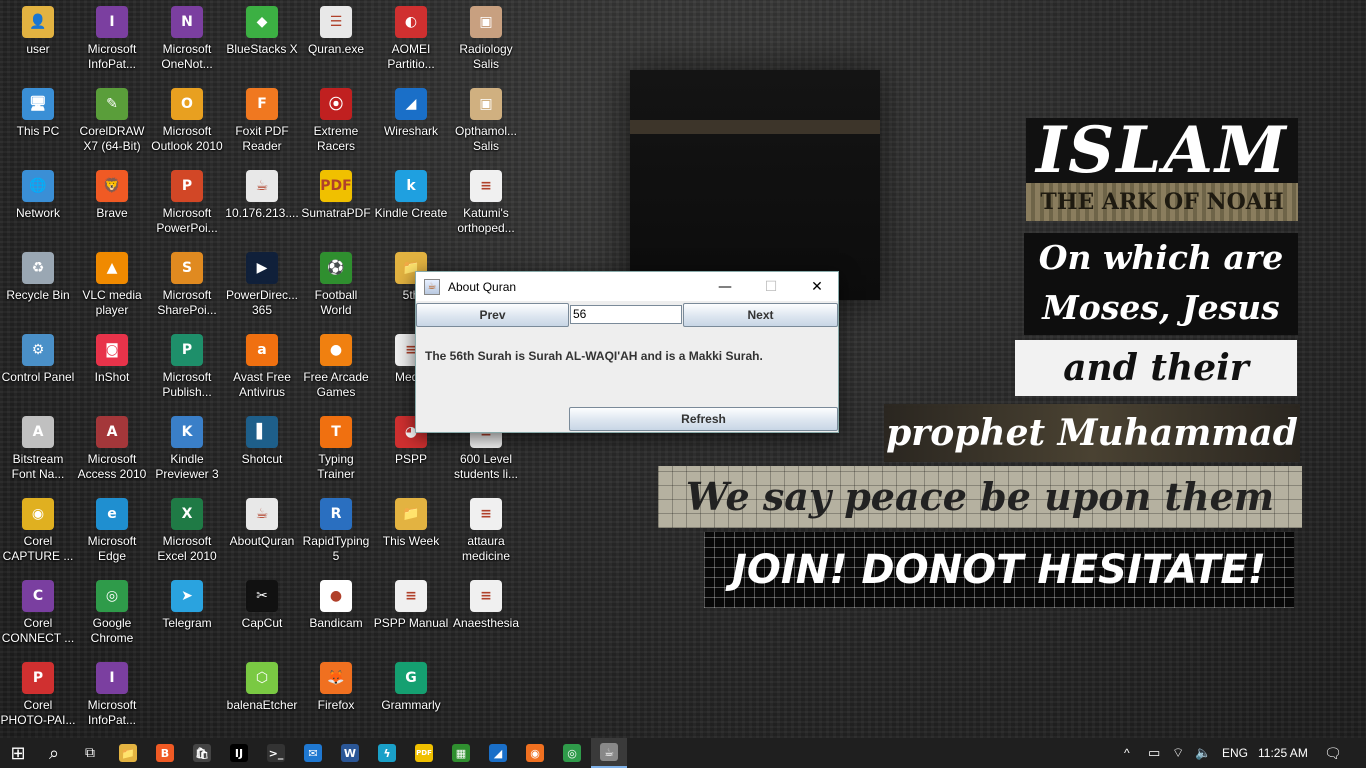 The image size is (1366, 768). Describe the element at coordinates (817, 286) in the screenshot. I see `close-button: ✕` at that location.